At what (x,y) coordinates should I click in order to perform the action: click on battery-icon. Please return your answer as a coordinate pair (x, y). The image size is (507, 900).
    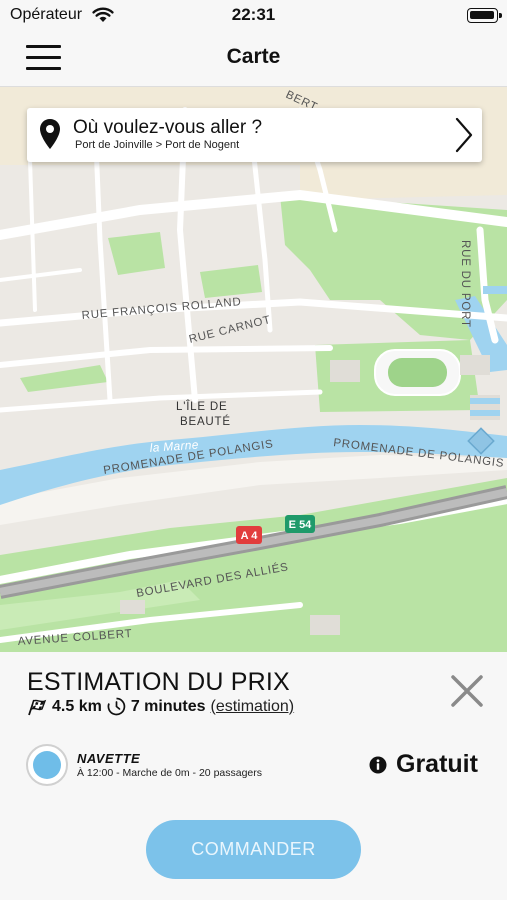
    Looking at the image, I should click on (484, 15).